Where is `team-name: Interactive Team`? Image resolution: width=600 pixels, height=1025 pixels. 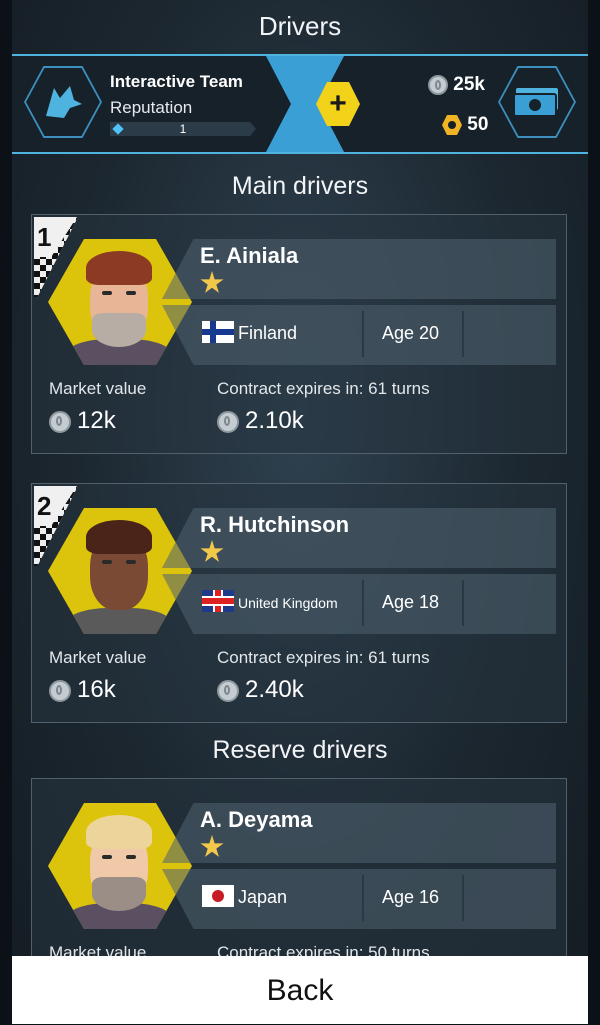
team-name: Interactive Team is located at coordinates (176, 81).